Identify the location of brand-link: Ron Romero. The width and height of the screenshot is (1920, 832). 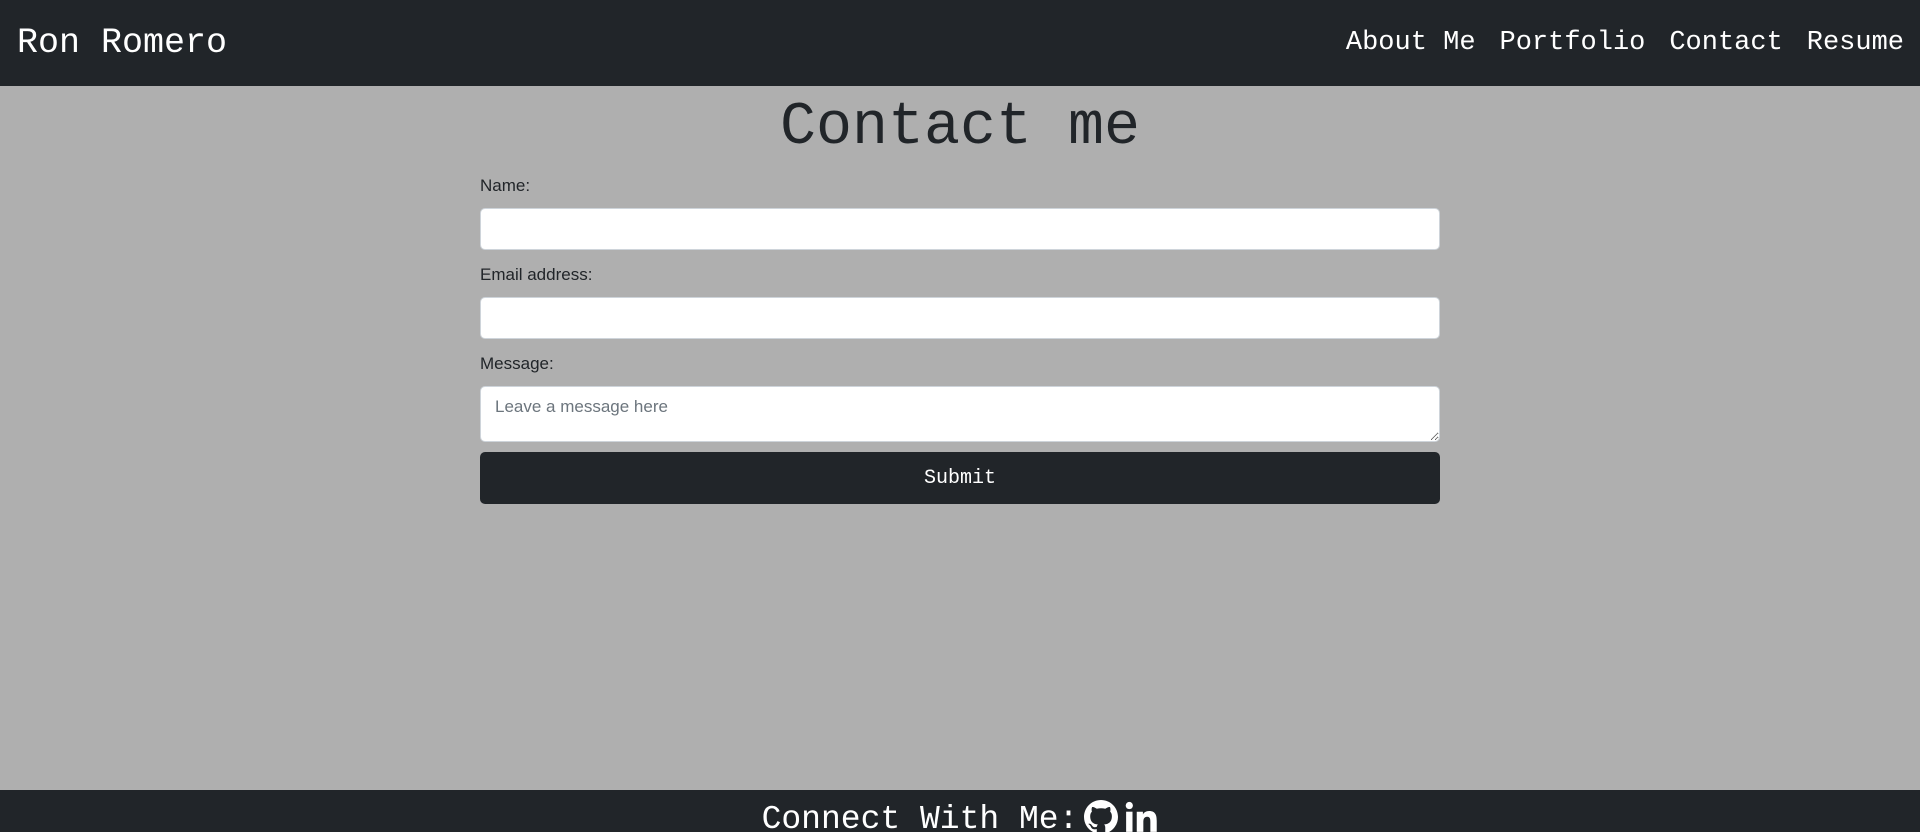
(122, 43).